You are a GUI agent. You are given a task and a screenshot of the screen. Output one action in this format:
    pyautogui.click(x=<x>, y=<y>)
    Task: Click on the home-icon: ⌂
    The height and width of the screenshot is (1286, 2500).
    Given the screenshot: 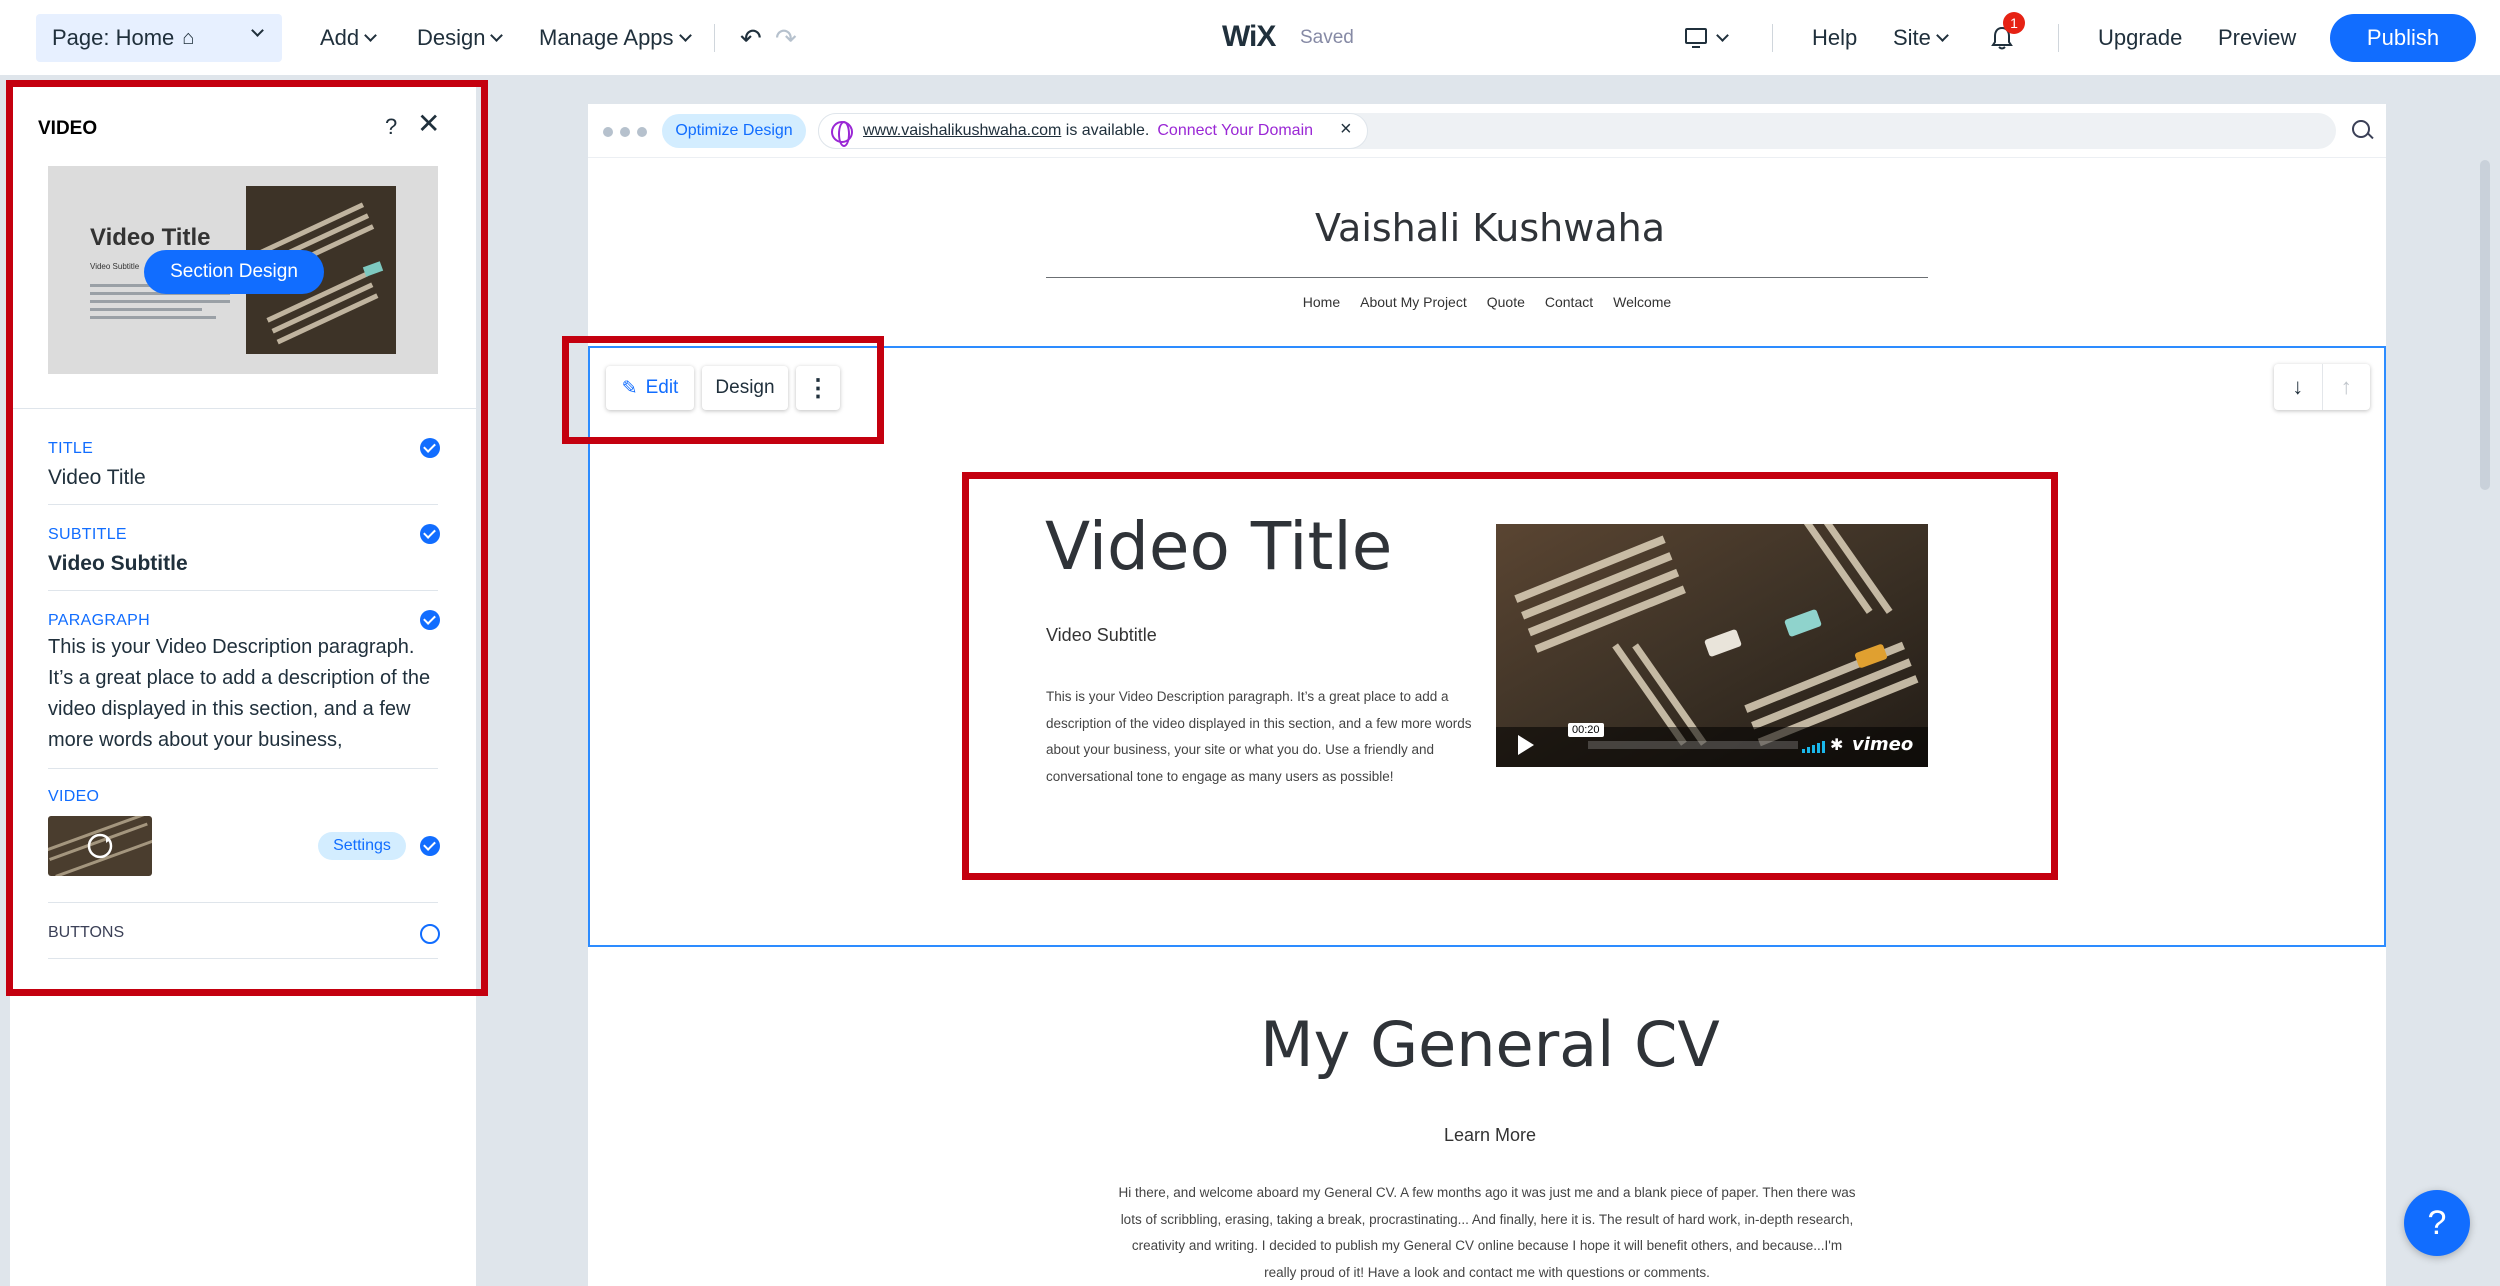 What is the action you would take?
    pyautogui.click(x=188, y=37)
    